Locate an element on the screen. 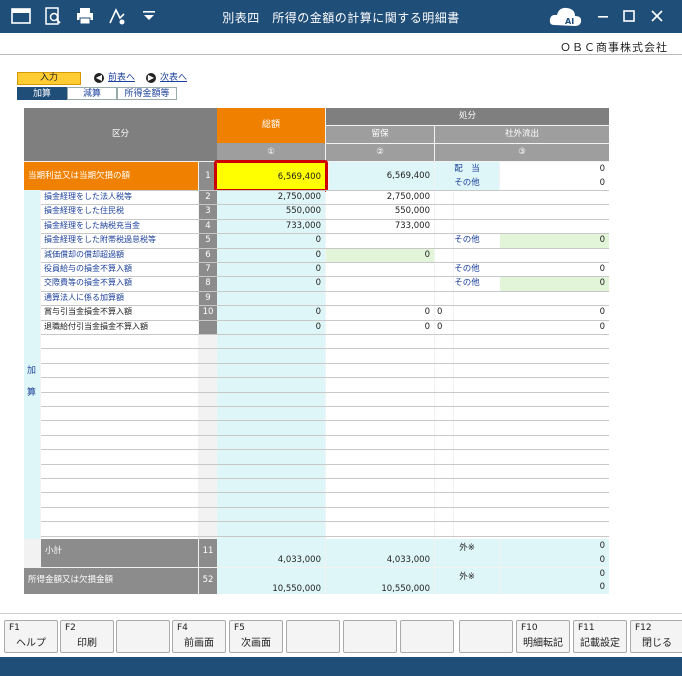  row-label-profit: 当期利益又は当期欠損の額 is located at coordinates (111, 176).